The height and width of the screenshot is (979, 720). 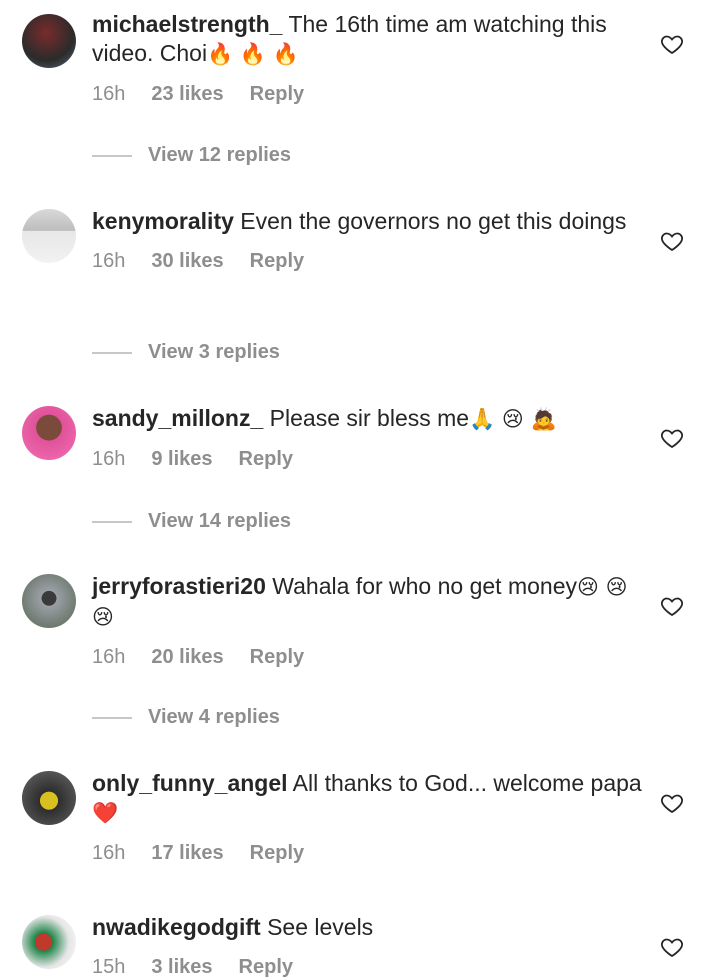 What do you see at coordinates (369, 853) in the screenshot?
I see `comment-meta: 16h 17 likes Reply` at bounding box center [369, 853].